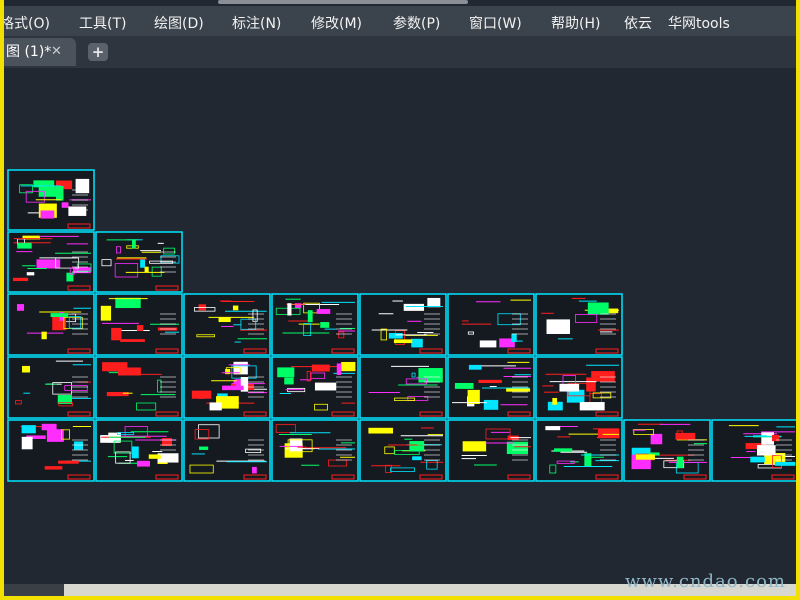  I want to click on menu-yiyun: 依云, so click(638, 23).